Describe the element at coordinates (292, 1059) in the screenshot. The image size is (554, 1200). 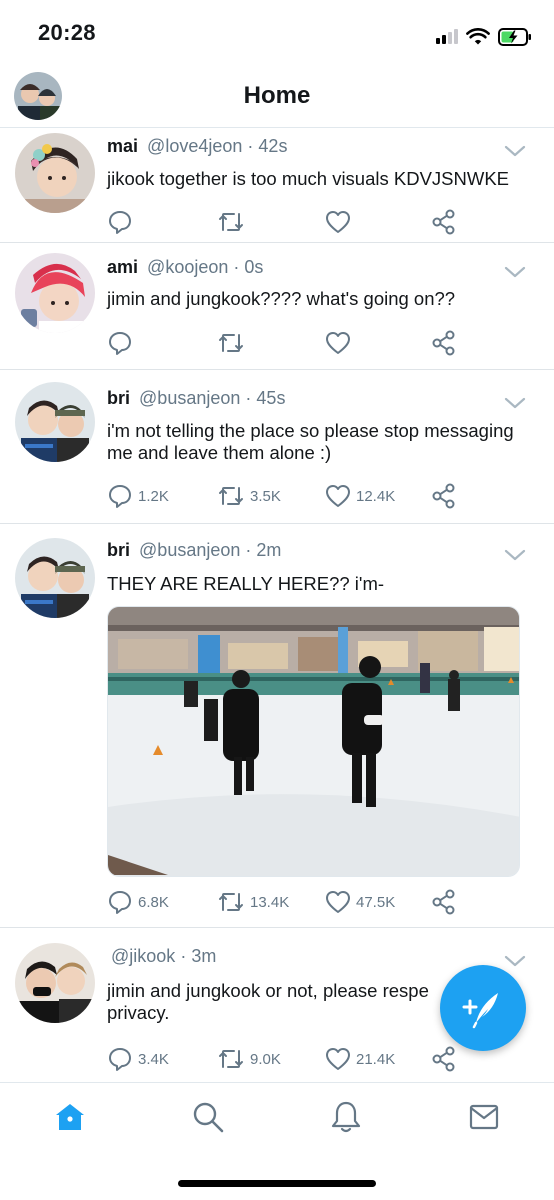
I see `tweet-actions: 3.4K 9.0K 21.4K` at that location.